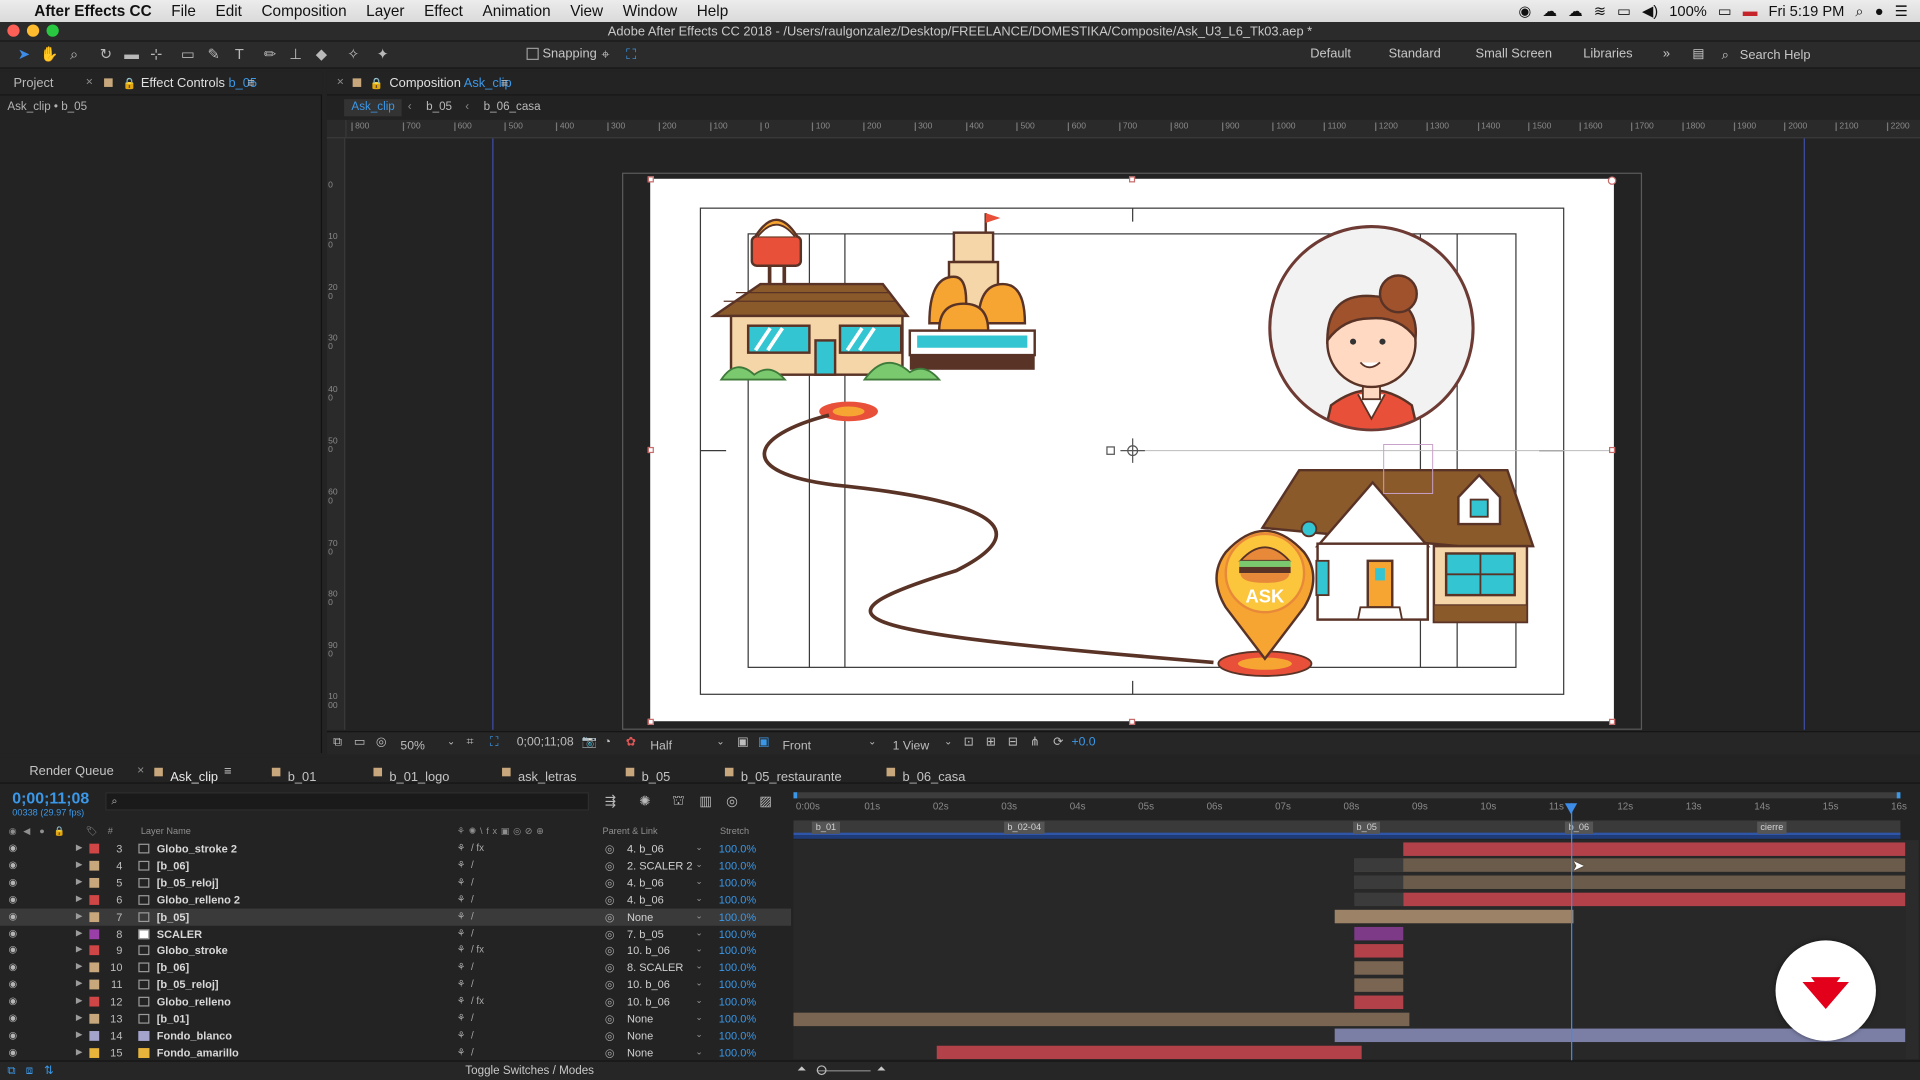 The height and width of the screenshot is (1080, 1920). I want to click on menu-animation: Animation, so click(517, 10).